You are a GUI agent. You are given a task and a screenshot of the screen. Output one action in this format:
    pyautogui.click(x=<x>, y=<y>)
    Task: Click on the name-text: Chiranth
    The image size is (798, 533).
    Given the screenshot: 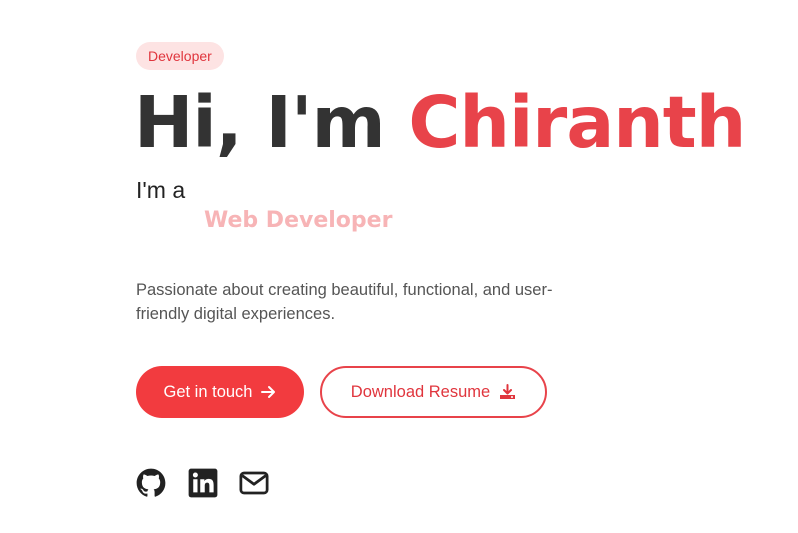 What is the action you would take?
    pyautogui.click(x=577, y=122)
    